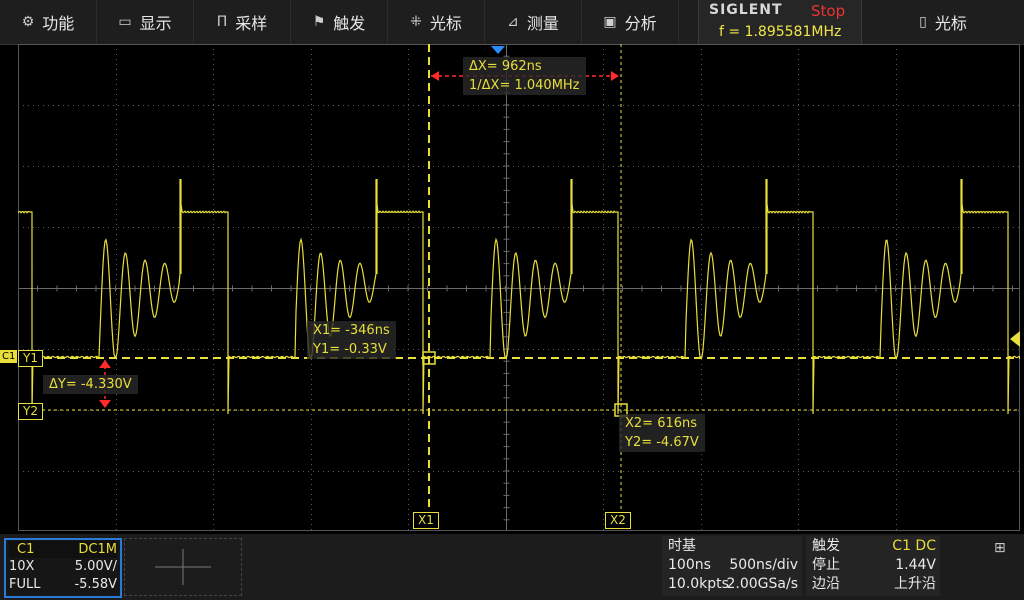  I want to click on trigger-level-marker, so click(1015, 339).